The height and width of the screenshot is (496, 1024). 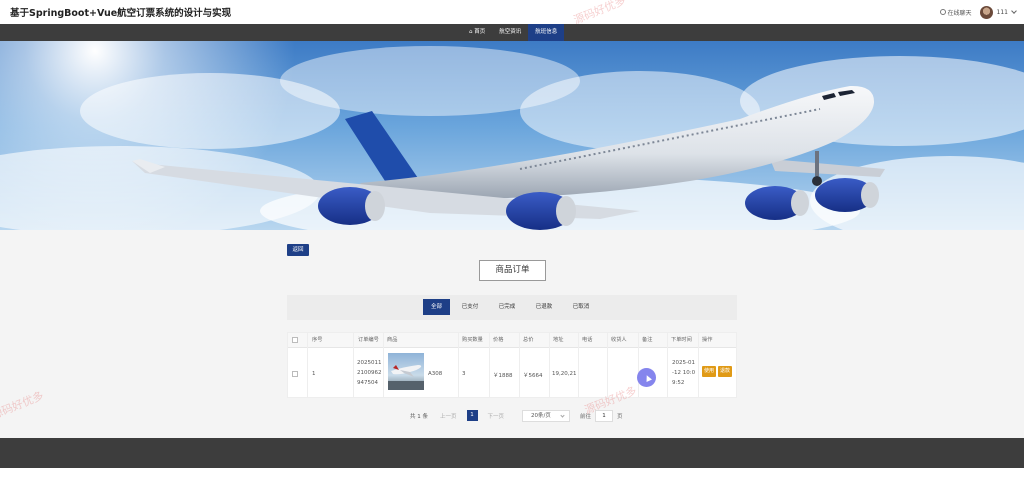 What do you see at coordinates (295, 340) in the screenshot?
I see `select-all-checkbox` at bounding box center [295, 340].